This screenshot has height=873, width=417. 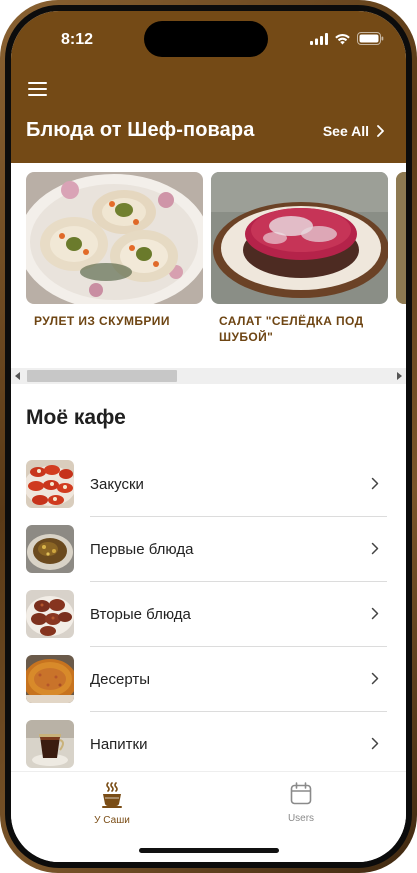 I want to click on tab-label: Users, so click(x=301, y=818).